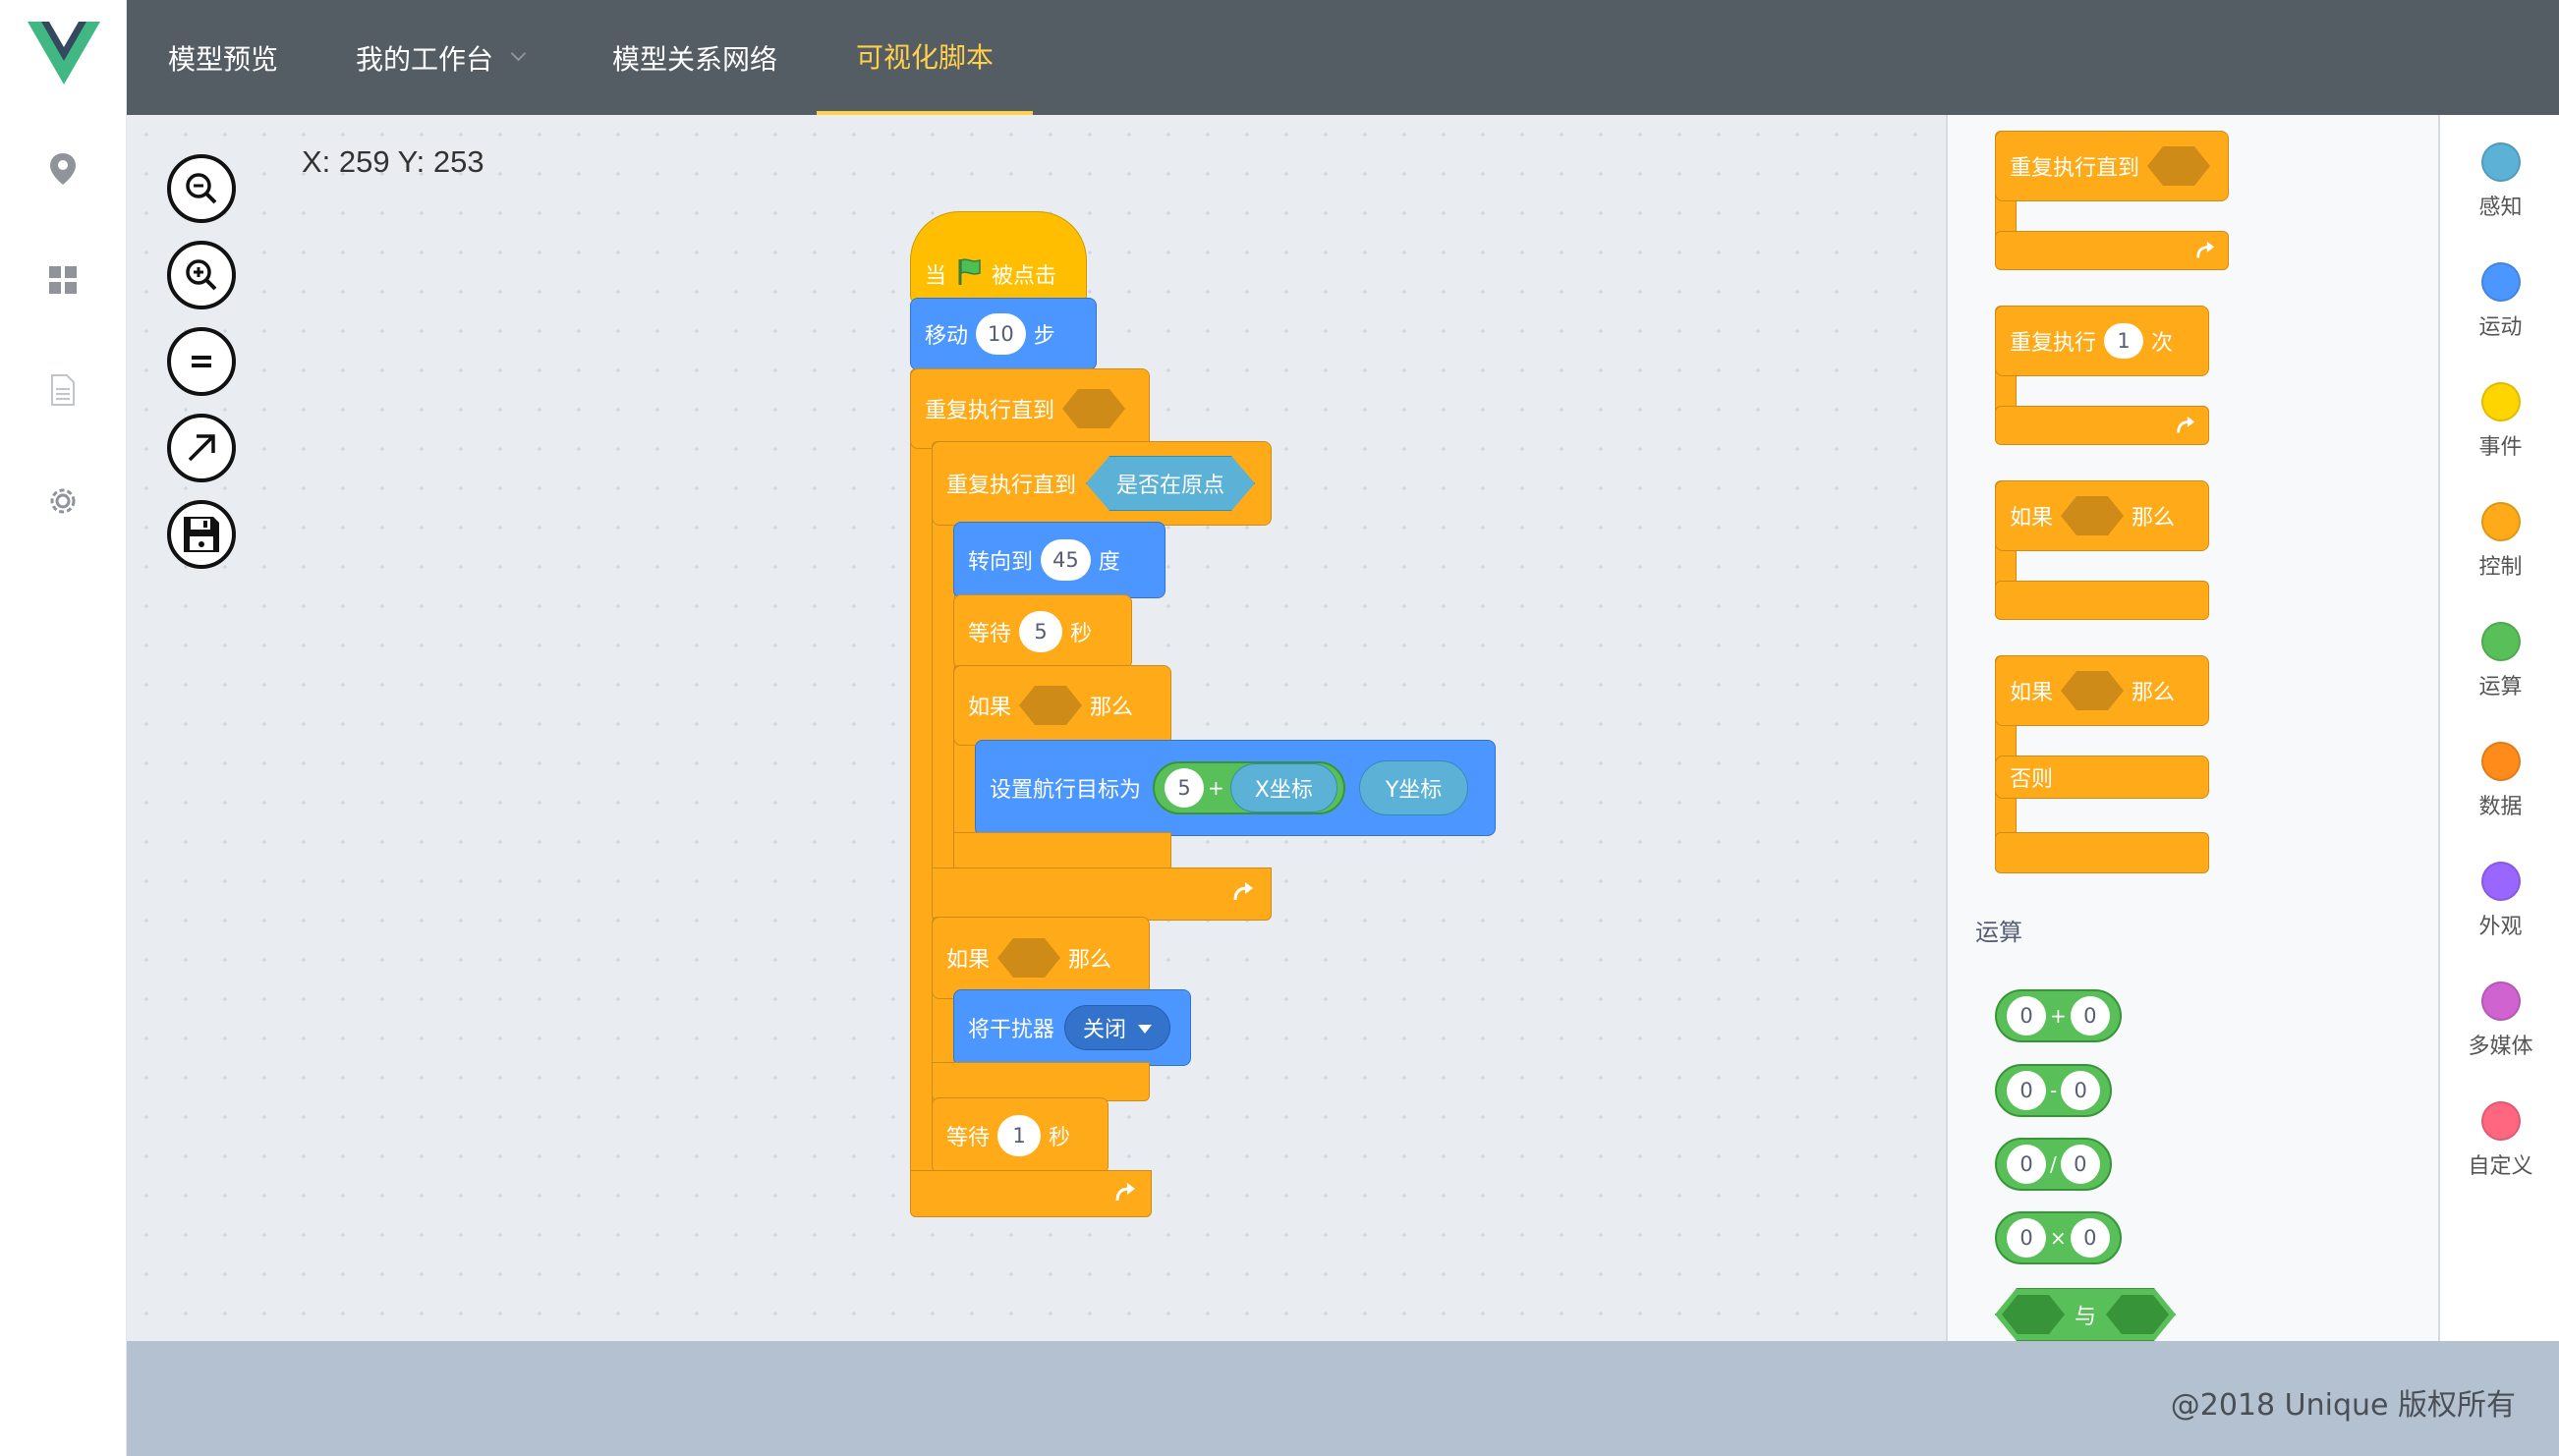 Image resolution: width=2559 pixels, height=1456 pixels. I want to click on operator-sign: /, so click(2053, 1164).